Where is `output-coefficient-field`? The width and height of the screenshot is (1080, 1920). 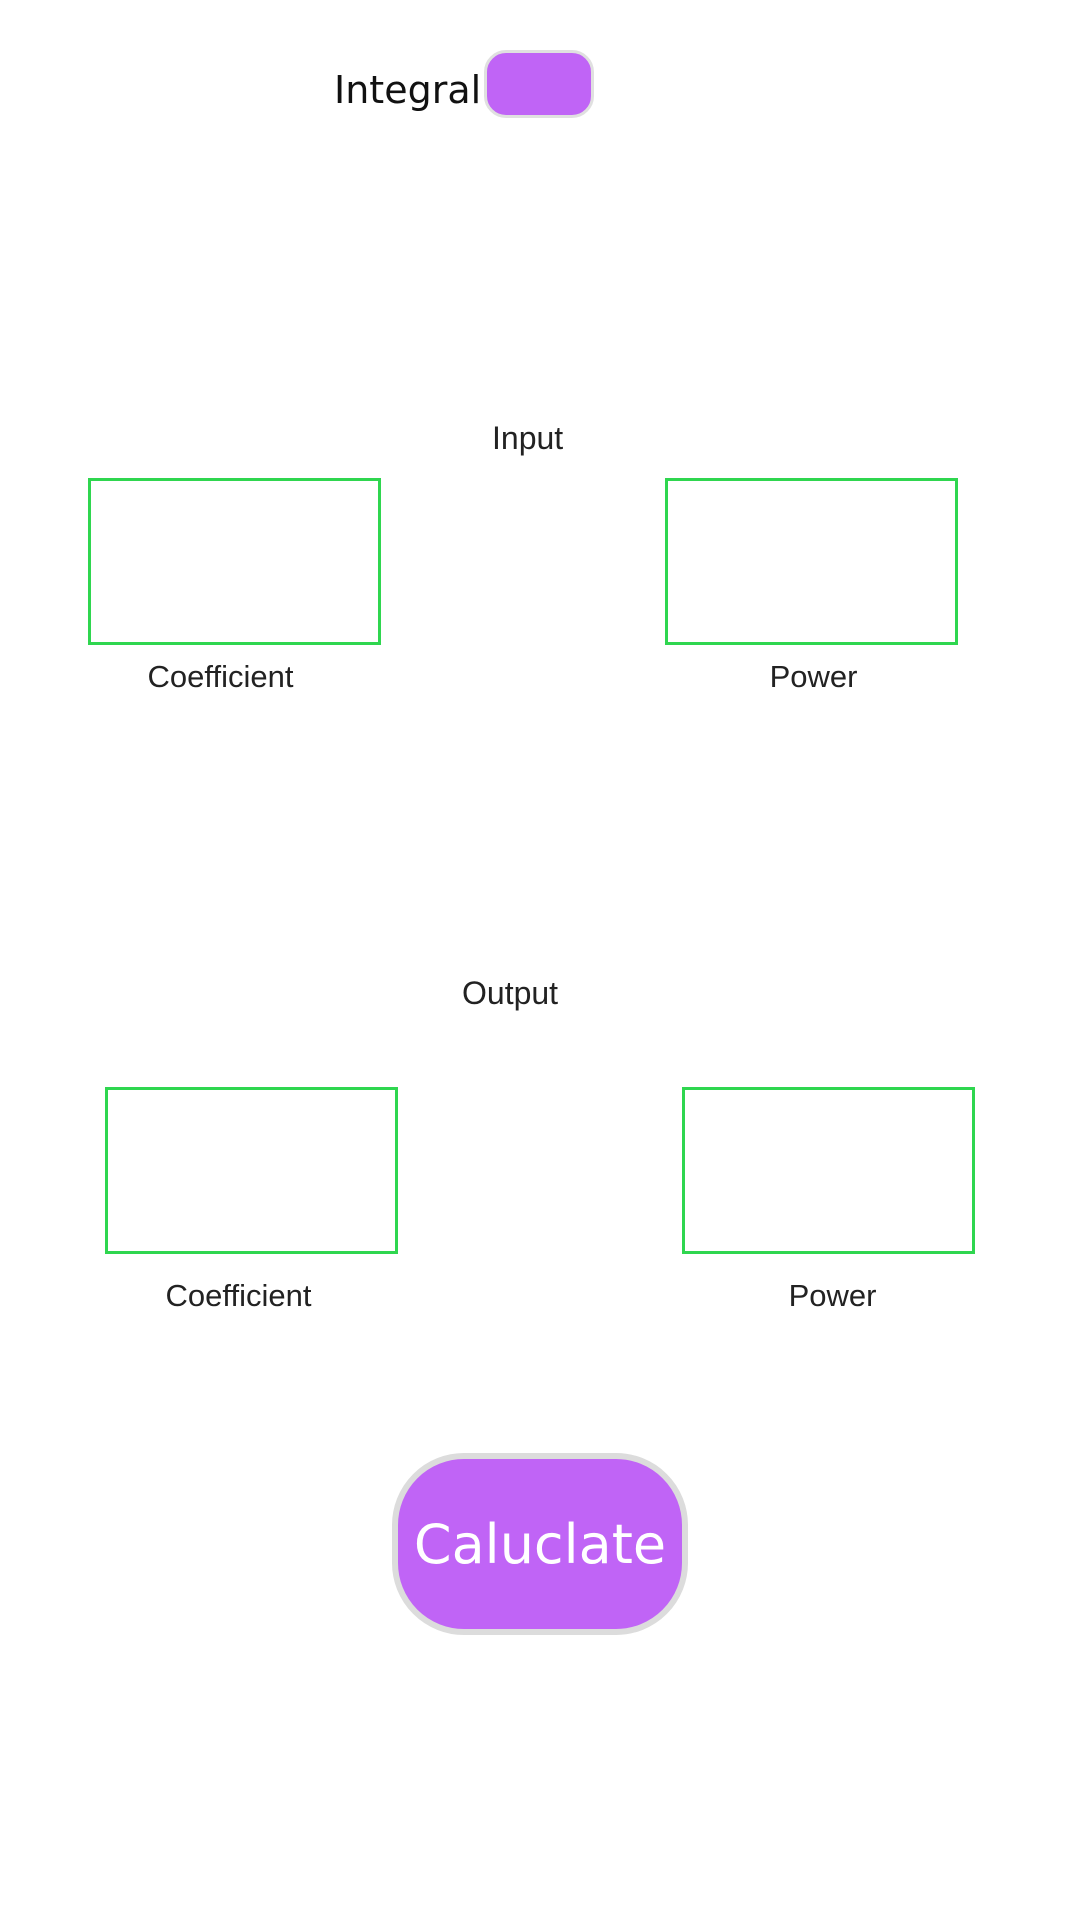 output-coefficient-field is located at coordinates (251, 1170).